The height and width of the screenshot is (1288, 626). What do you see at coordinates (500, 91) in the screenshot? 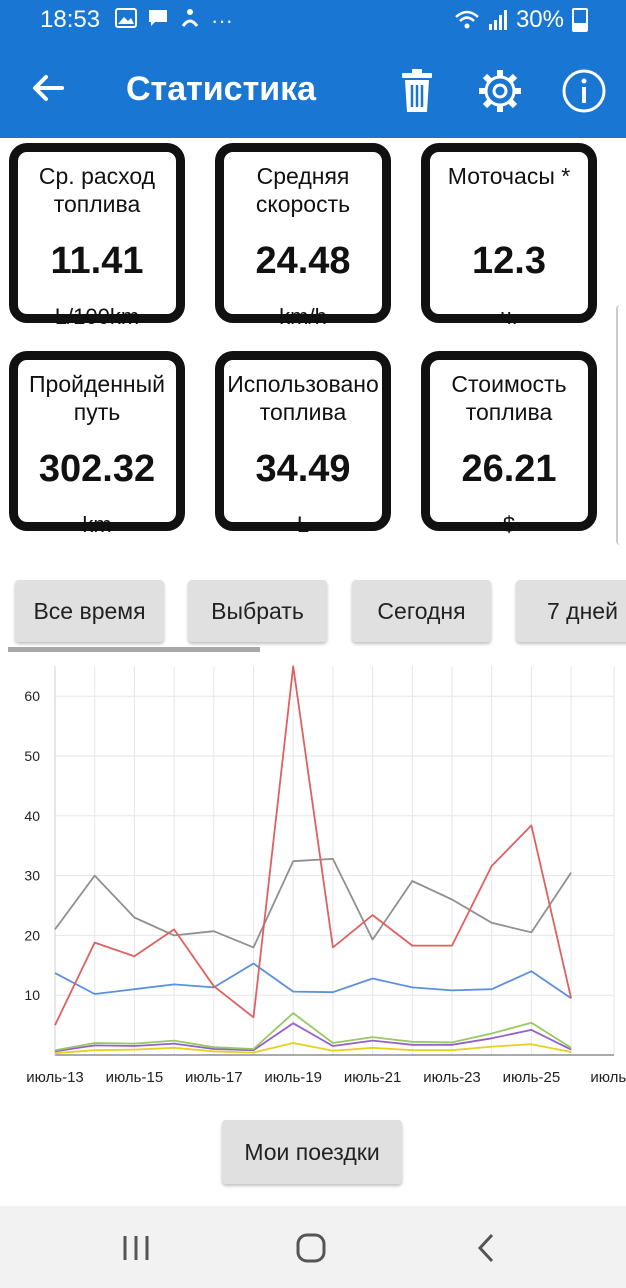
I see `gear-icon` at bounding box center [500, 91].